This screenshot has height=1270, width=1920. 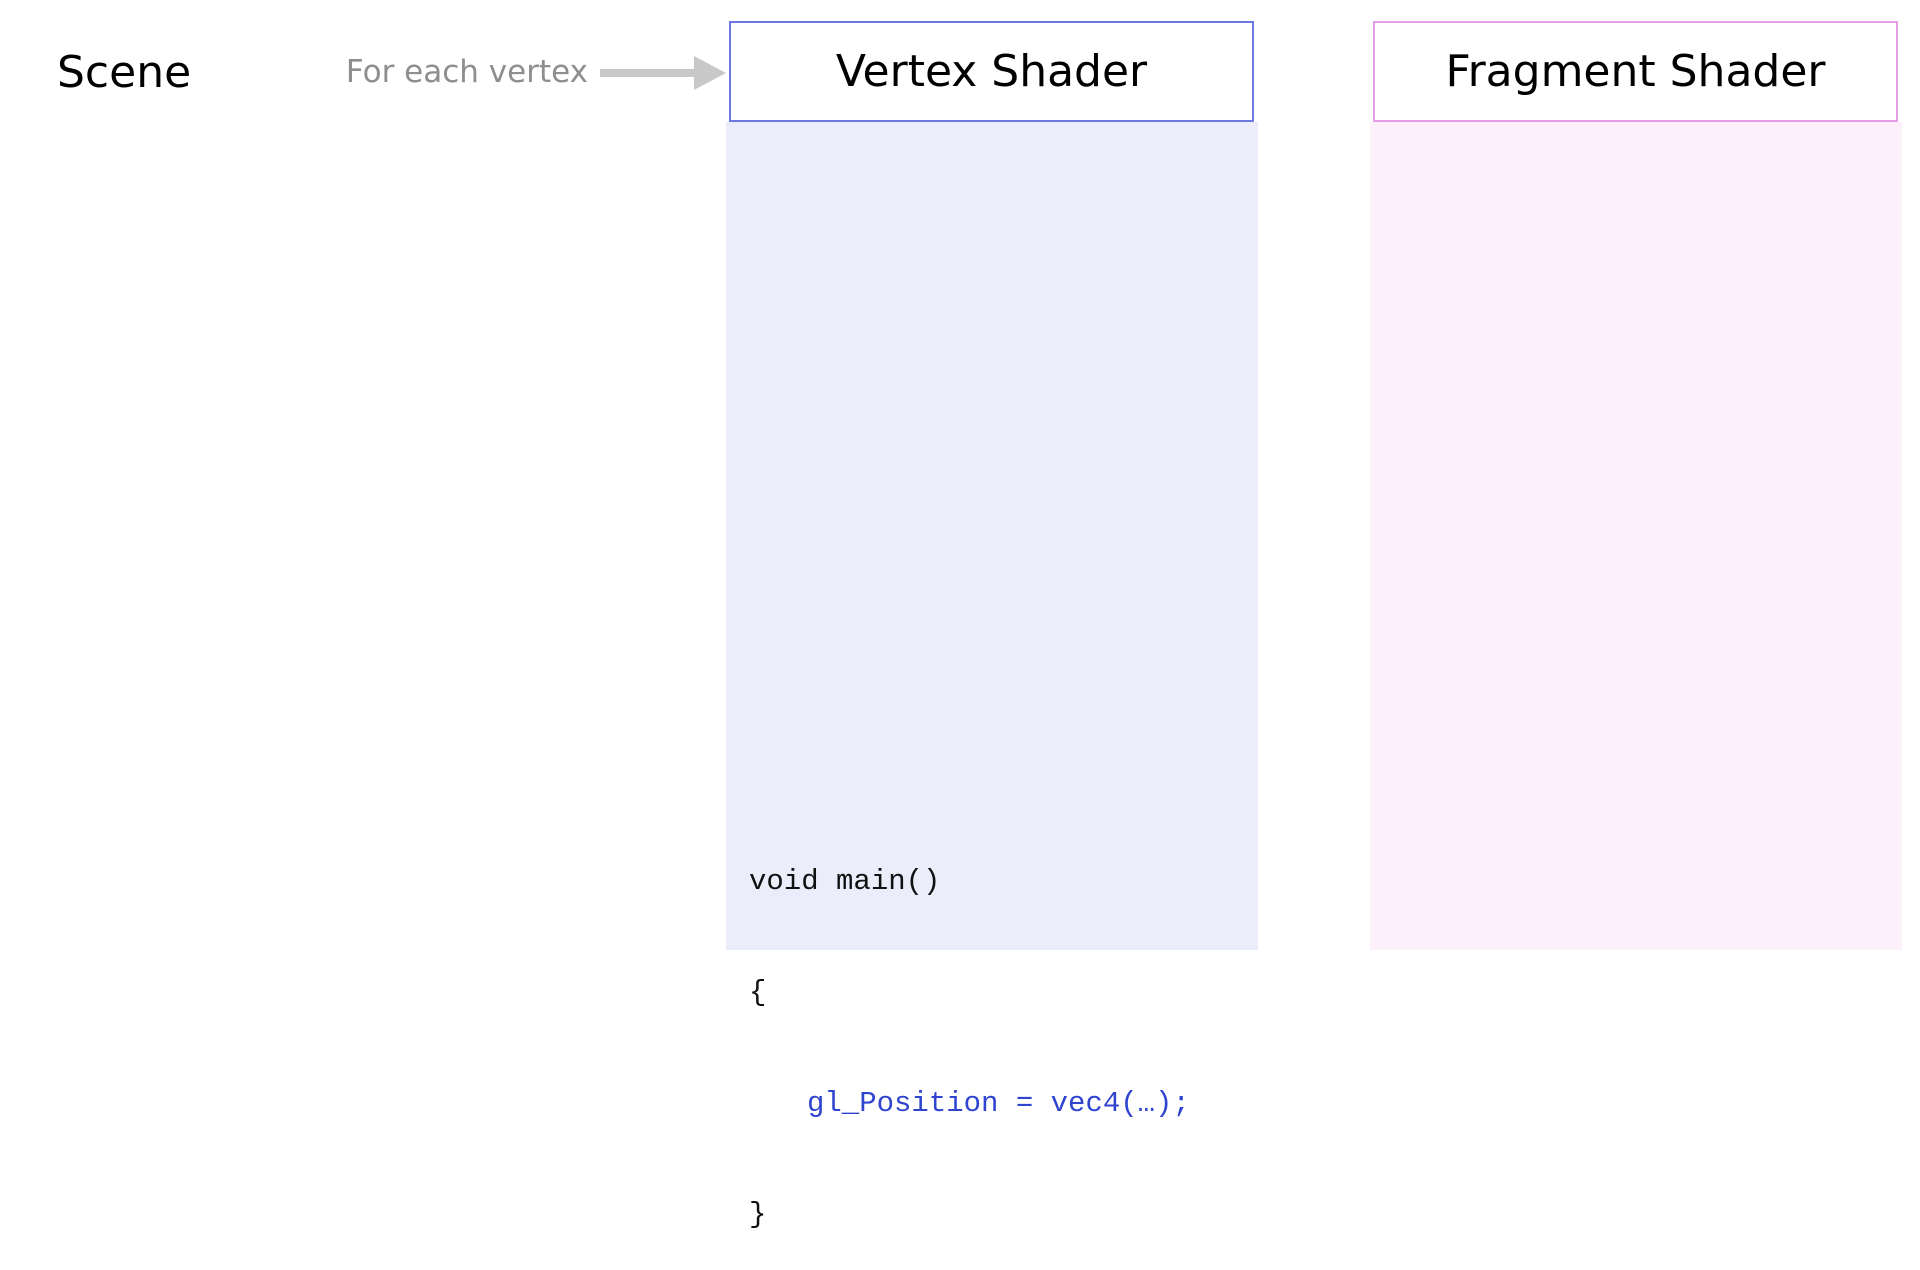 What do you see at coordinates (758, 1214) in the screenshot?
I see `code-line-close-brace: }` at bounding box center [758, 1214].